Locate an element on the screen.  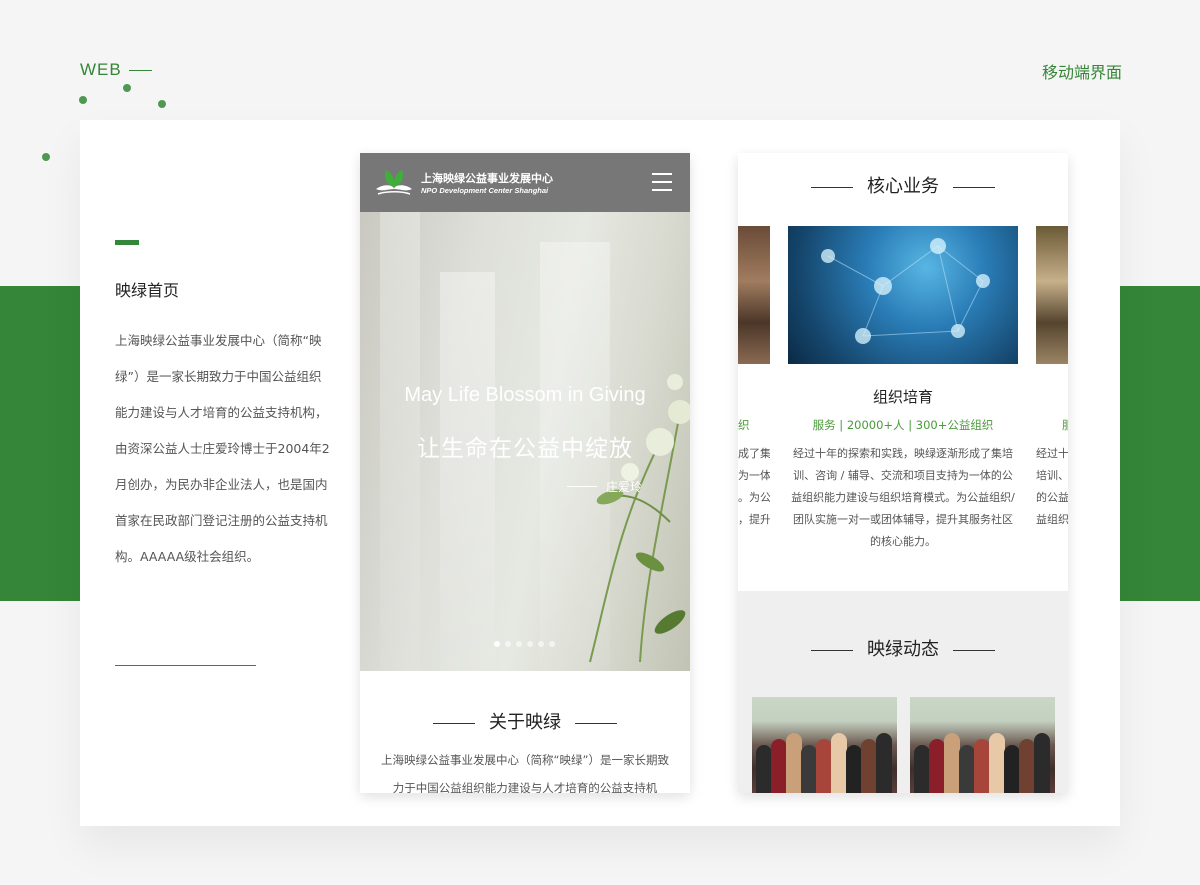
hamburger-menu-icon is located at coordinates (662, 182).